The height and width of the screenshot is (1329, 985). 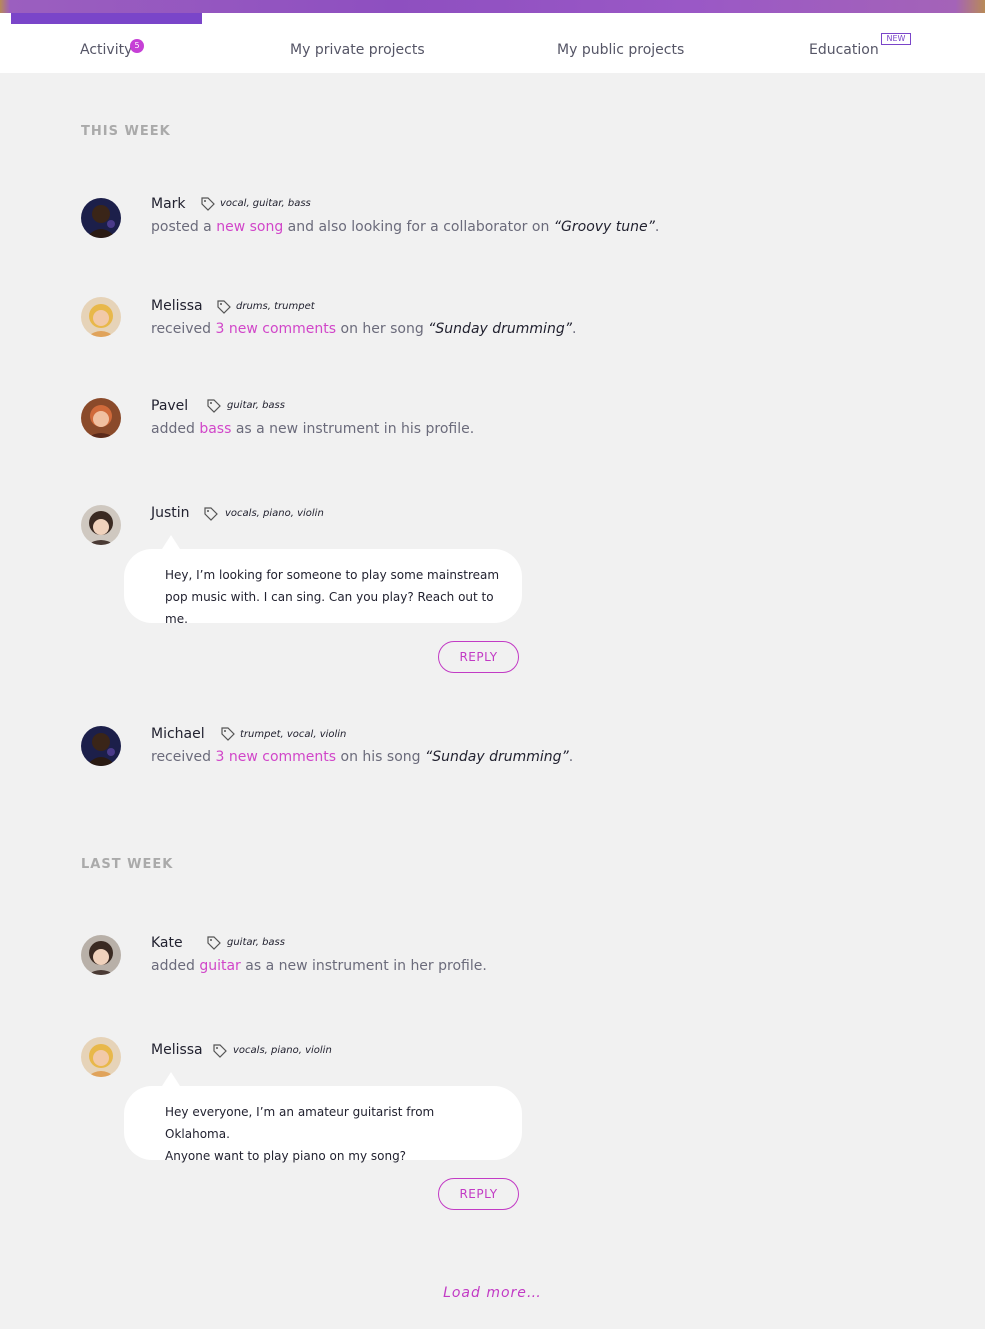 What do you see at coordinates (363, 966) in the screenshot?
I see `activity-text-part: as a new instrument in her profile.` at bounding box center [363, 966].